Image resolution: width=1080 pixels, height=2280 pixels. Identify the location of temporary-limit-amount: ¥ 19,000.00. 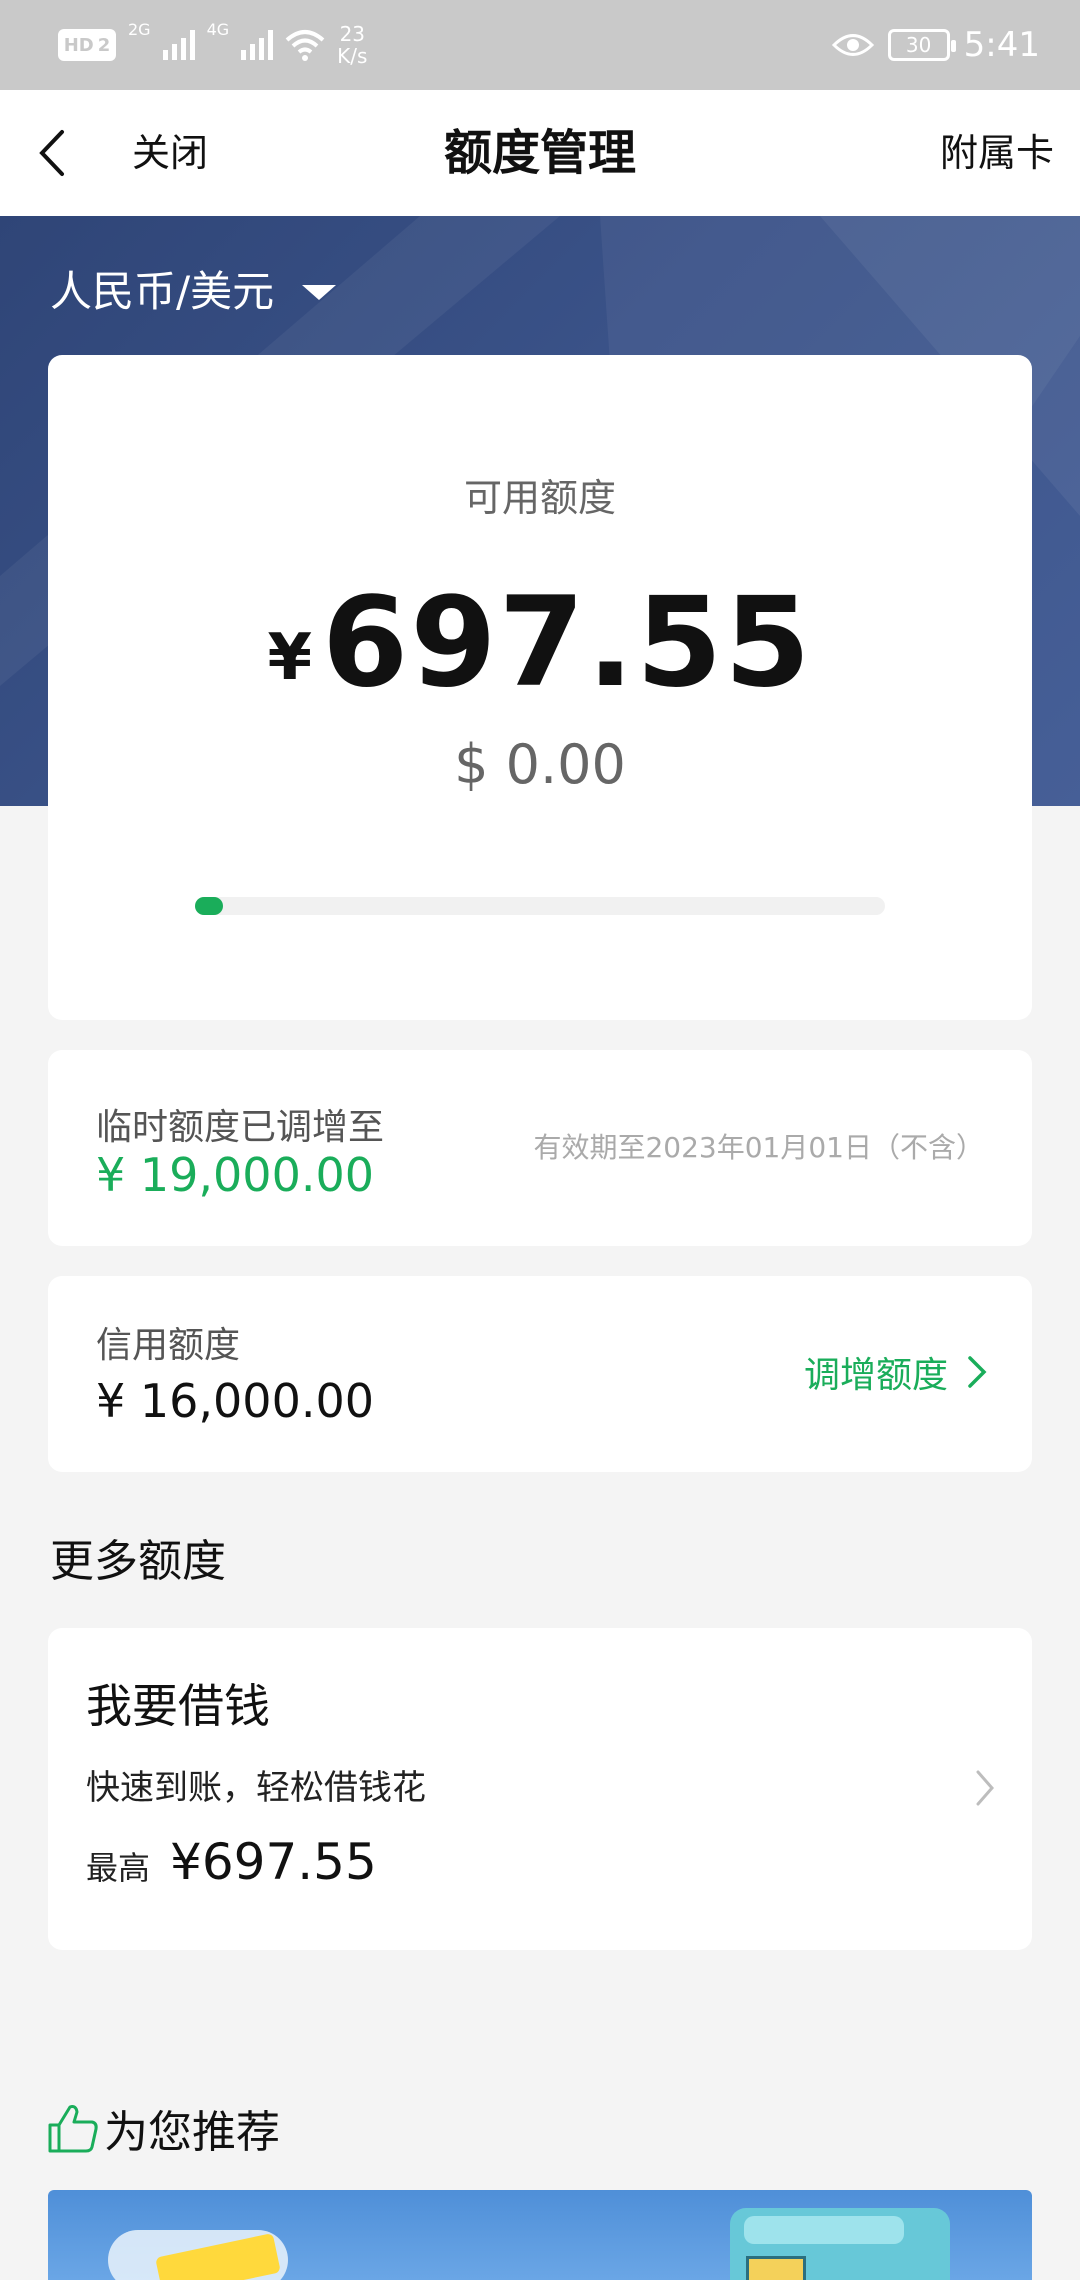
(235, 1175).